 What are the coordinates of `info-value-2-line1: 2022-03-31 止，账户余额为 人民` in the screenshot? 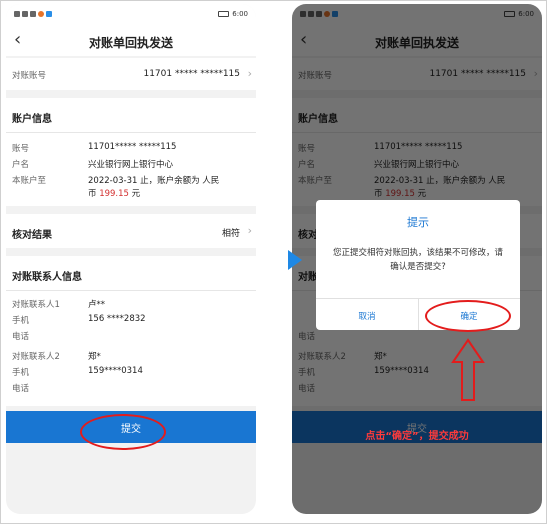 It's located at (154, 181).